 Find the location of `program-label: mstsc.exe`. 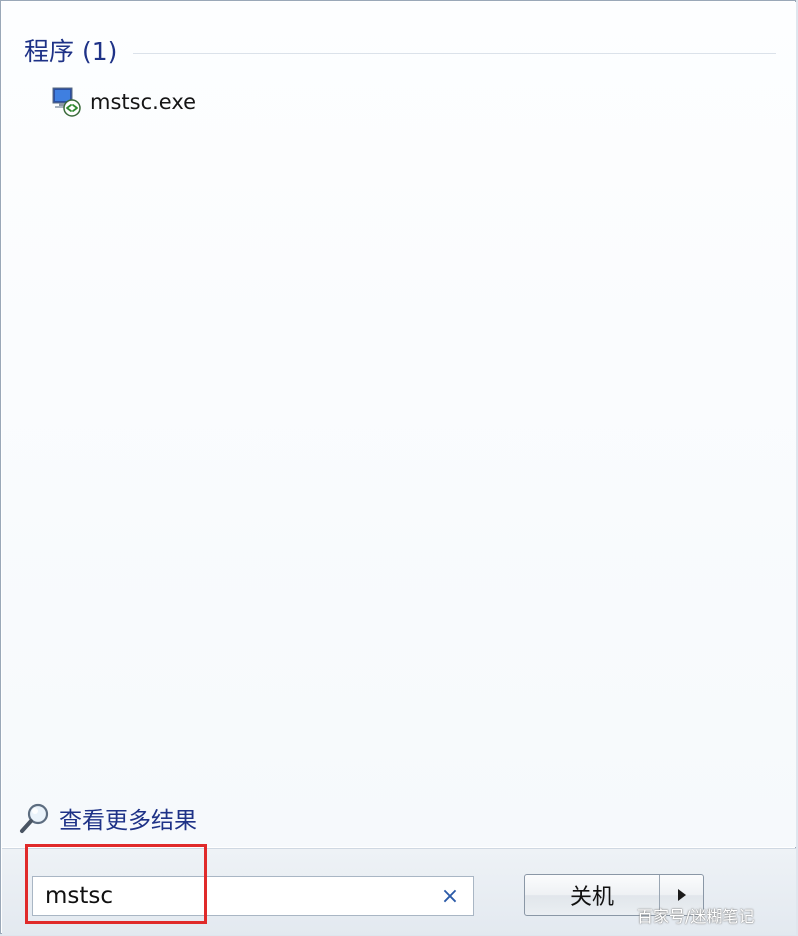

program-label: mstsc.exe is located at coordinates (143, 102).